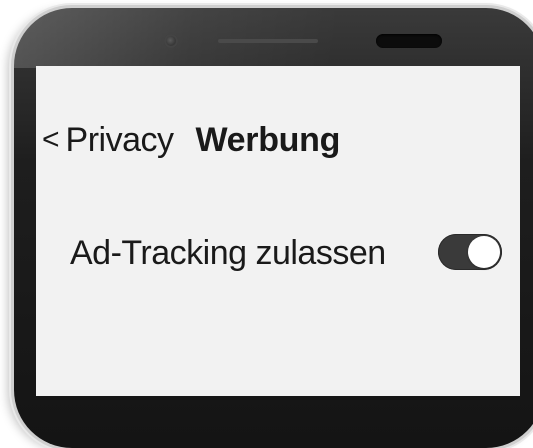 The width and height of the screenshot is (533, 448). I want to click on ad-tracking-toggle, so click(470, 252).